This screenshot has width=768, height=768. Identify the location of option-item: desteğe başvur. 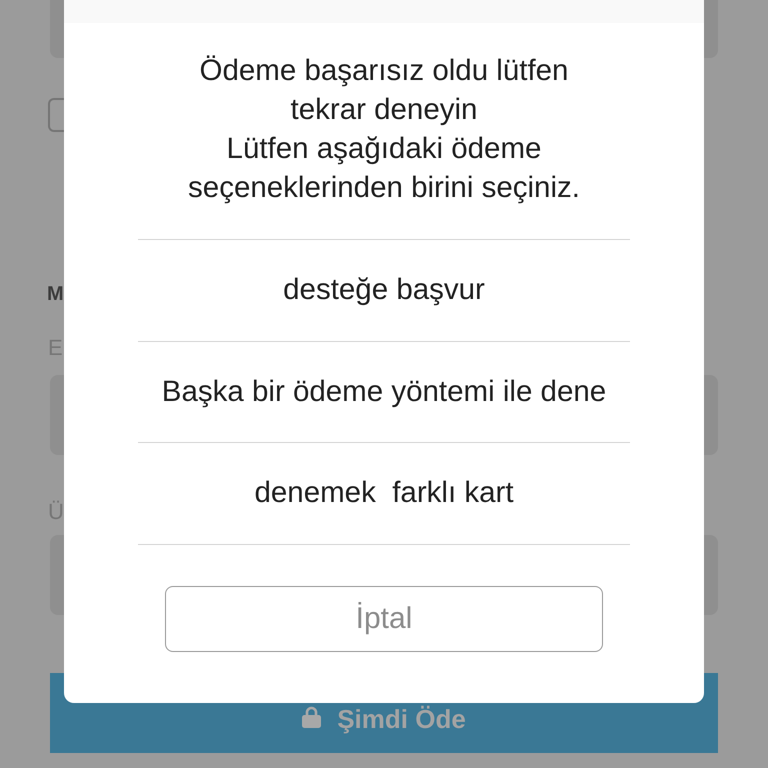
(384, 290).